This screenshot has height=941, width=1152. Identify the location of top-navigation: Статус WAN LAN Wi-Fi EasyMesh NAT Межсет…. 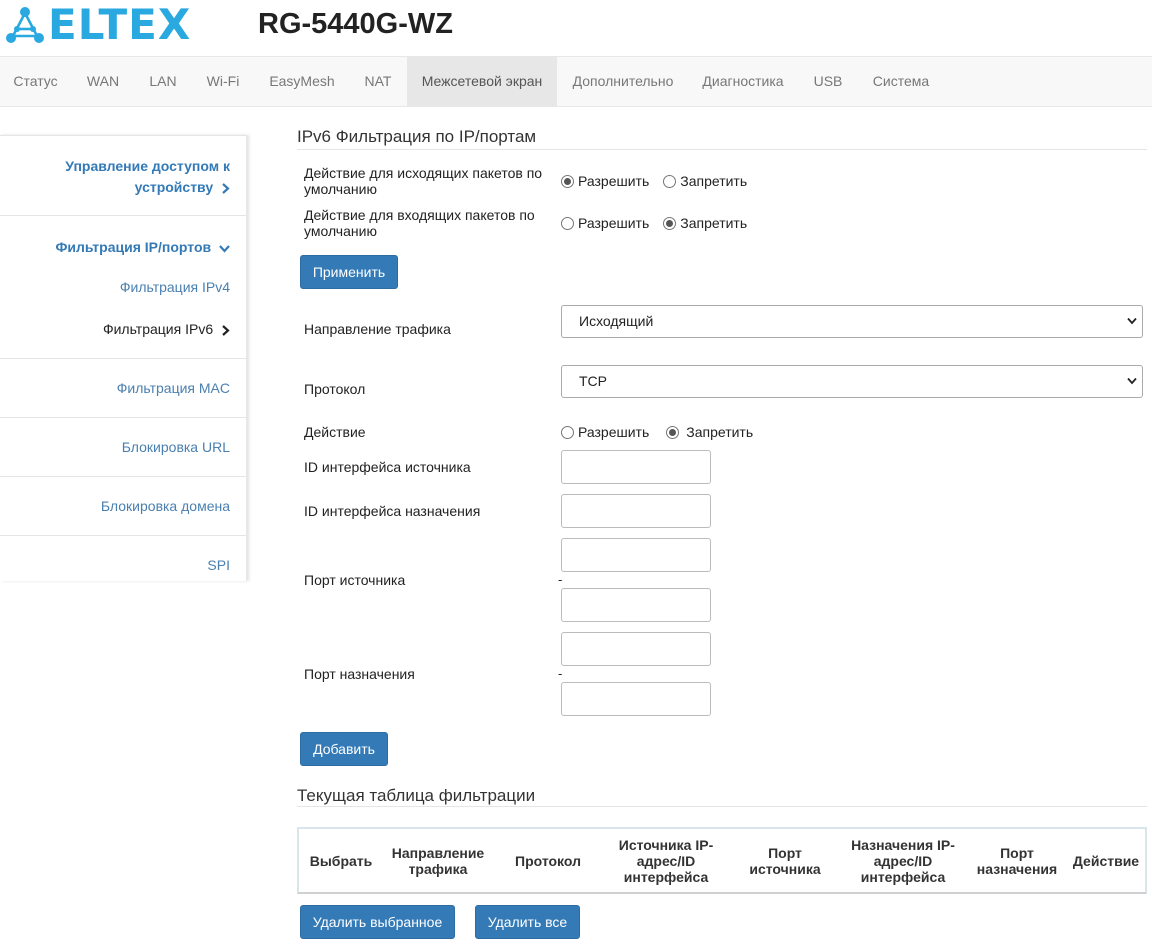
(576, 81).